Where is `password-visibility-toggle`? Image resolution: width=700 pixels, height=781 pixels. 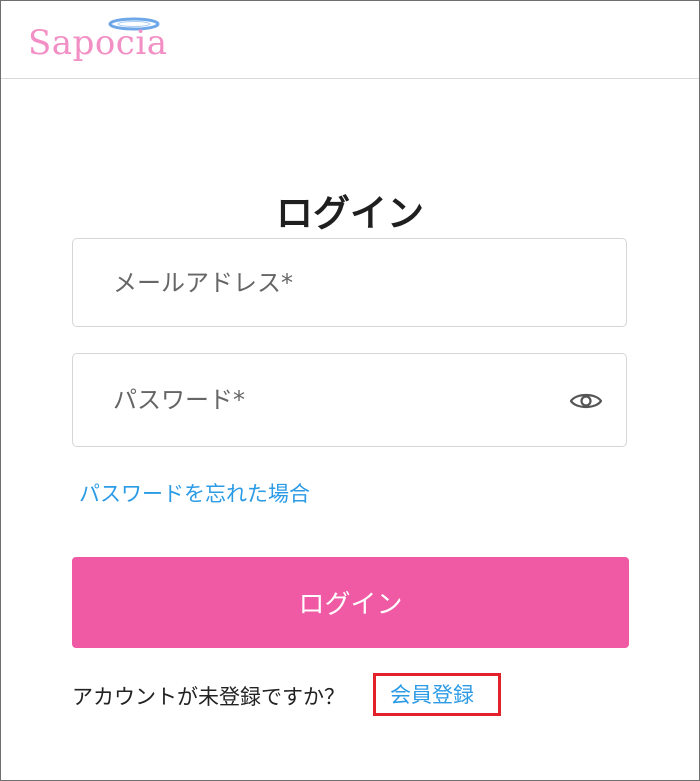 password-visibility-toggle is located at coordinates (586, 401).